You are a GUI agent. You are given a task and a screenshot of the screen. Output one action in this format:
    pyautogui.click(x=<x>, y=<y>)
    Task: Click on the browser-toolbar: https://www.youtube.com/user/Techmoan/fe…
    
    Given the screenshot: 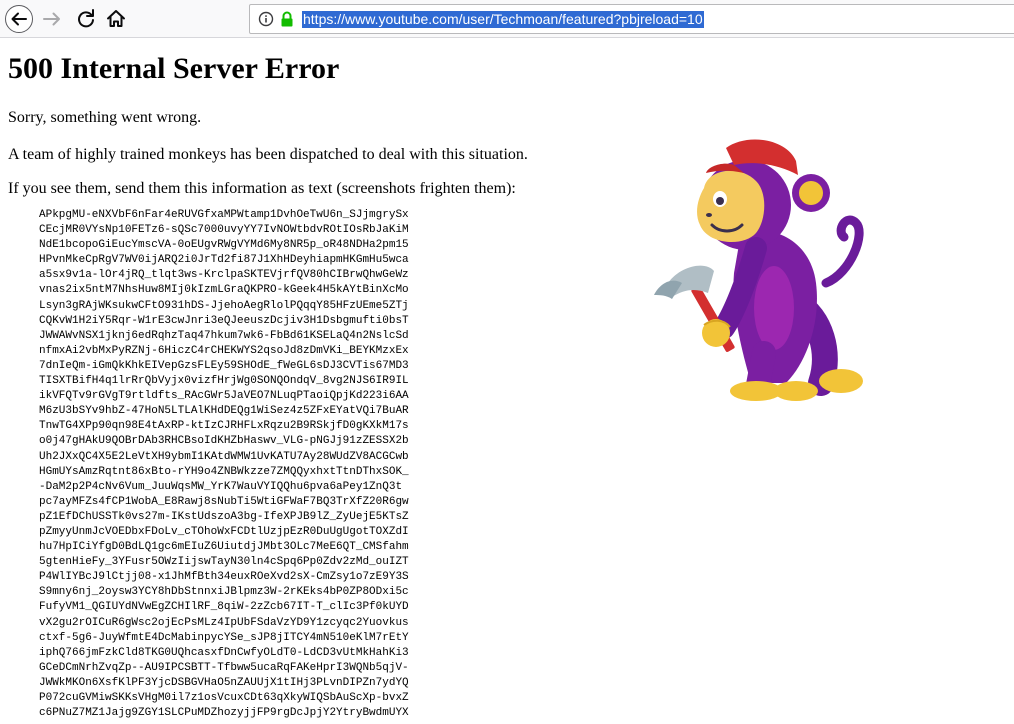 What is the action you would take?
    pyautogui.click(x=507, y=19)
    